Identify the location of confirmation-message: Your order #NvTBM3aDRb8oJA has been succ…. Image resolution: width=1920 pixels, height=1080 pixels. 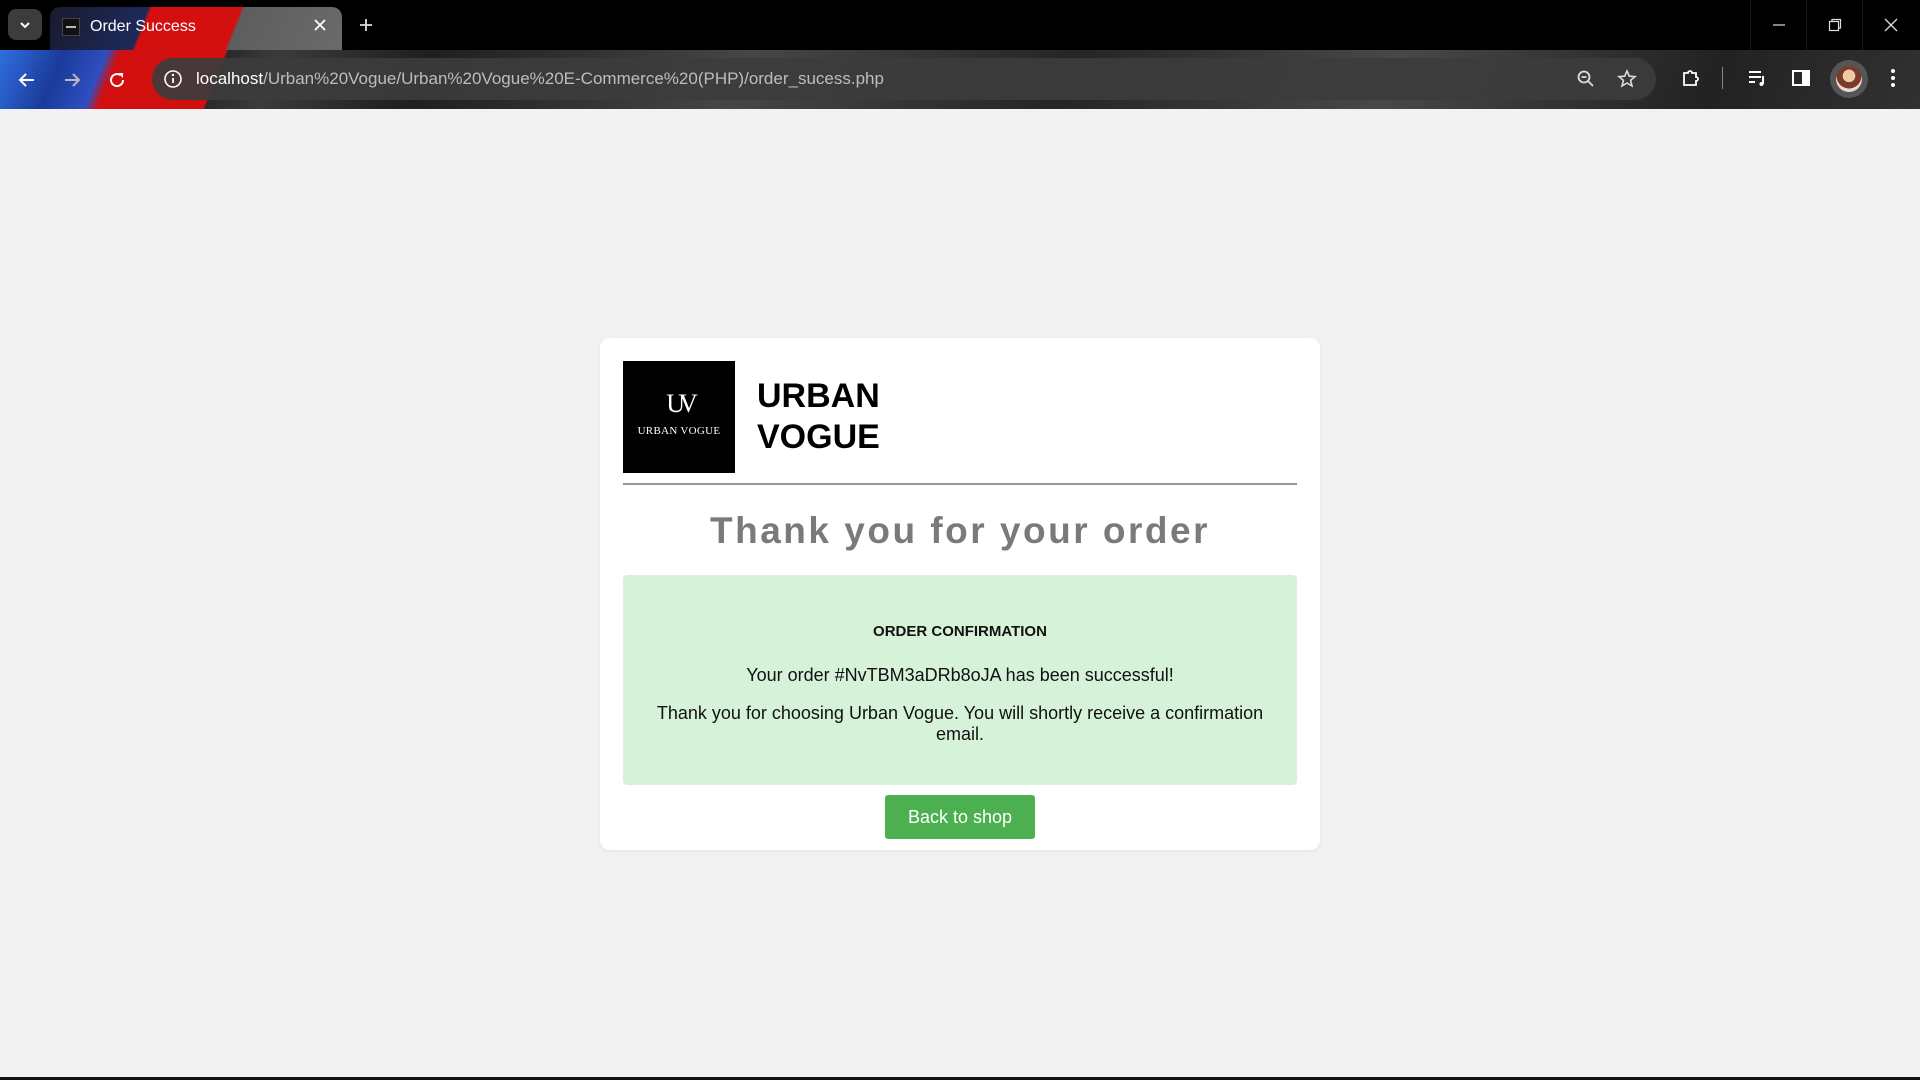
(960, 675).